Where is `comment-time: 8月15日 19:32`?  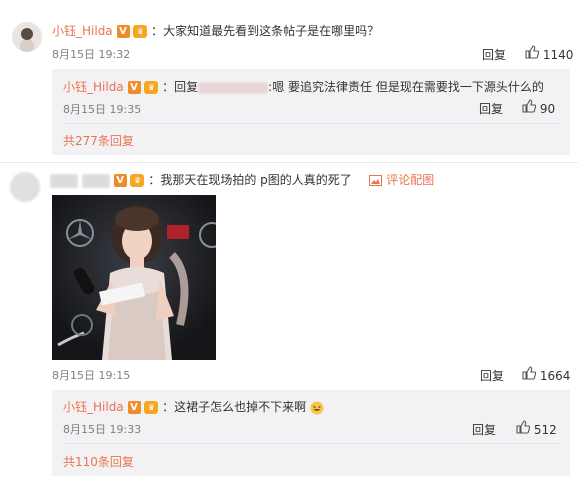 comment-time: 8月15日 19:32 is located at coordinates (91, 54).